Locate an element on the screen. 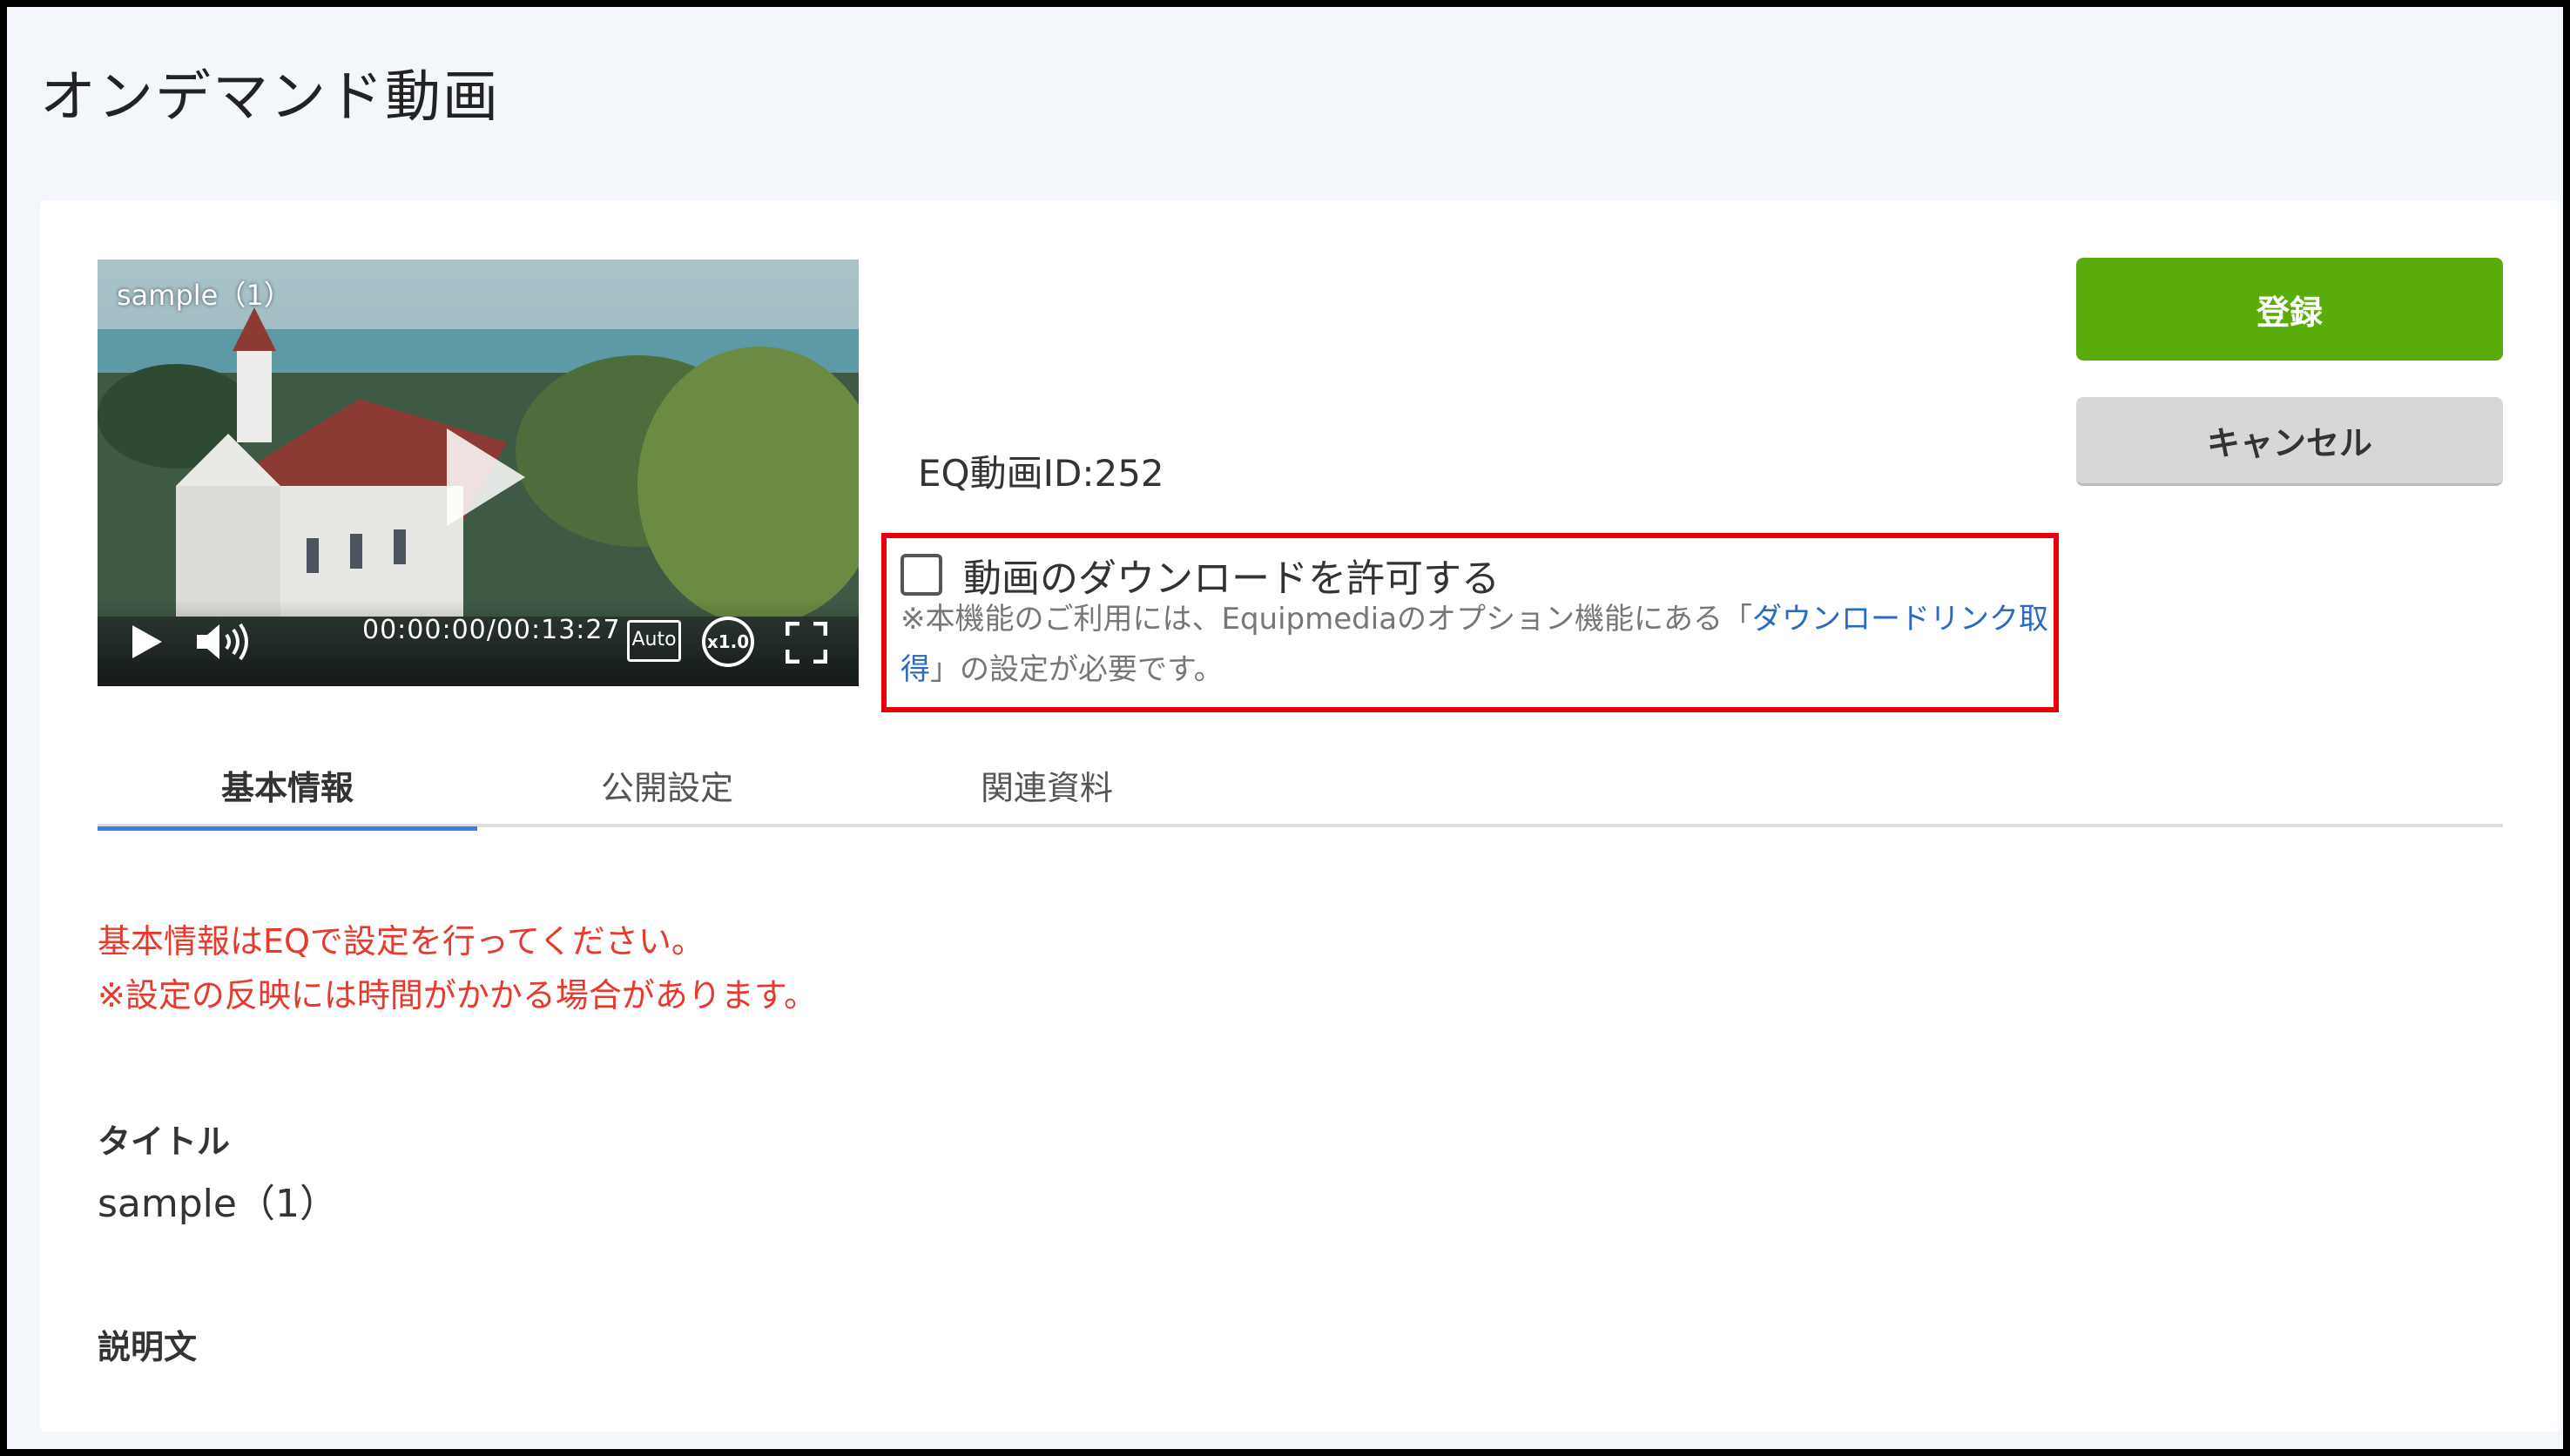 Image resolution: width=2570 pixels, height=1456 pixels. download-note-suffix: 」の設定が必要です。 is located at coordinates (1077, 669).